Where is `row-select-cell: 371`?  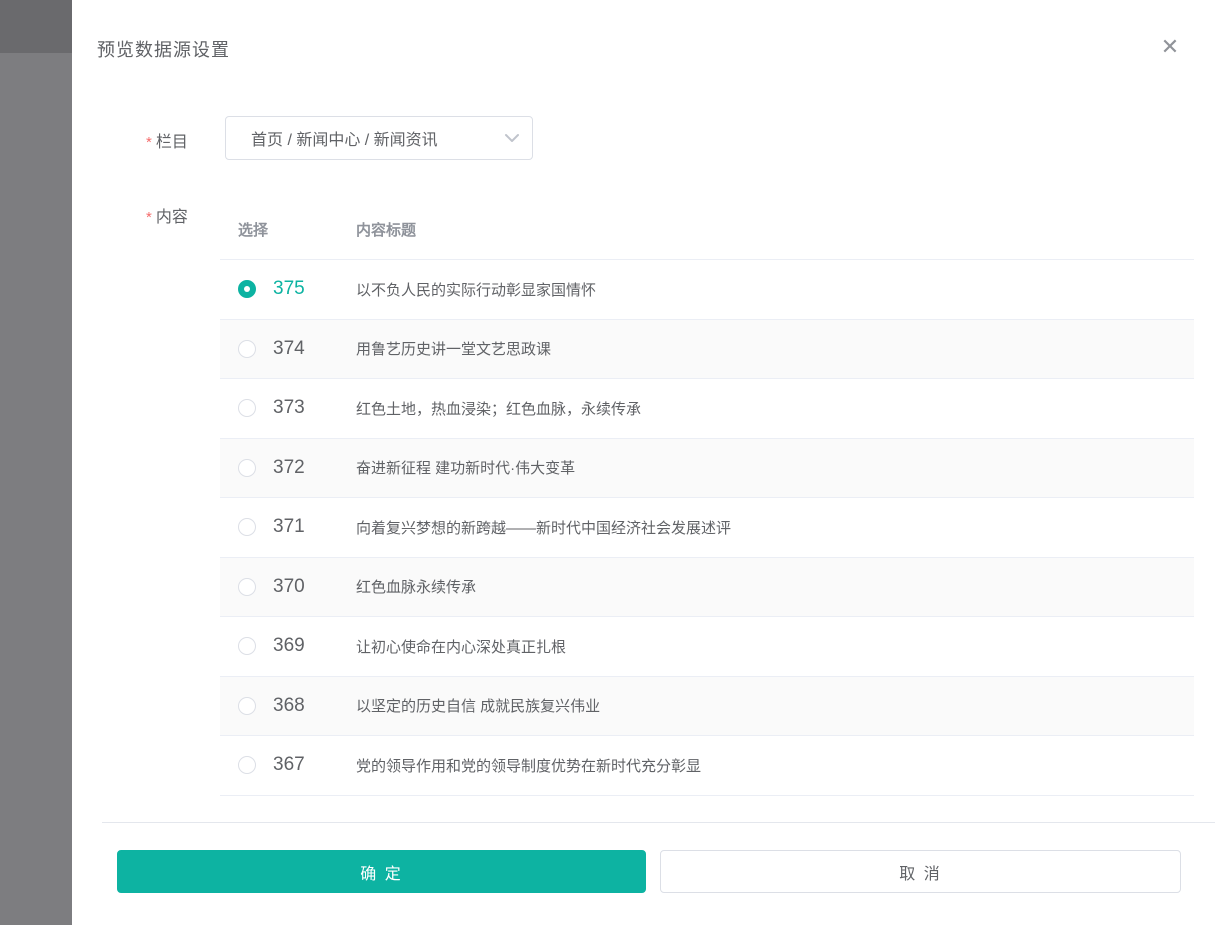 row-select-cell: 371 is located at coordinates (288, 527).